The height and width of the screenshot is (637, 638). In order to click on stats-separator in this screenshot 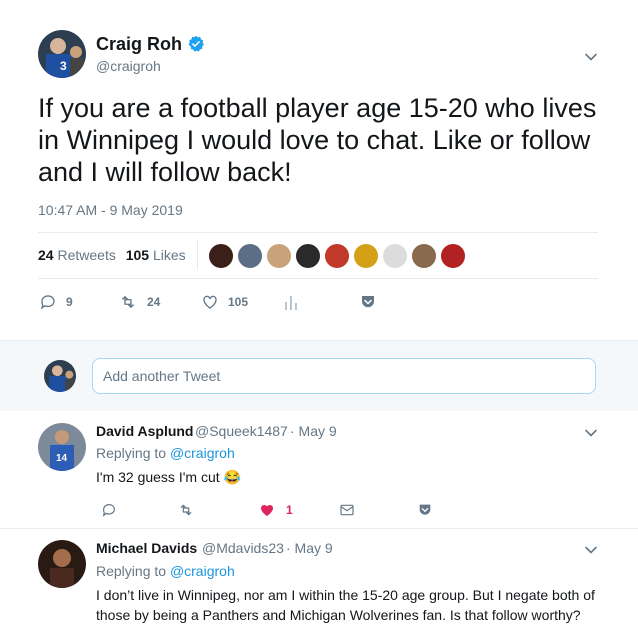, I will do `click(197, 255)`.